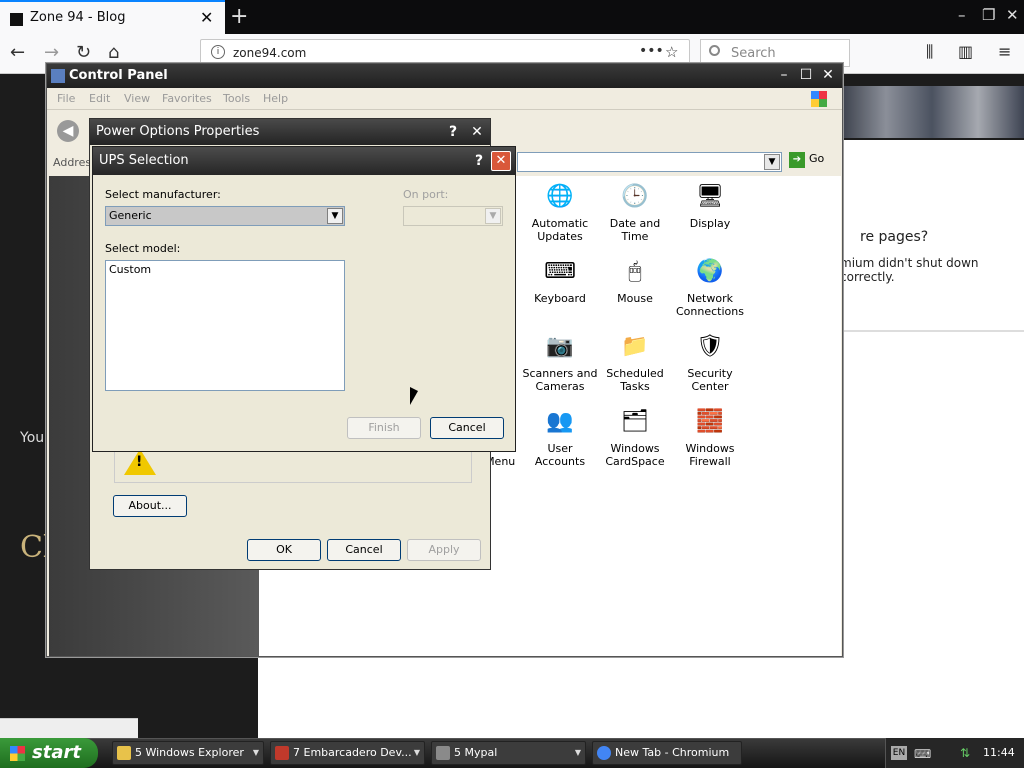  I want to click on windows-logo-icon, so click(819, 99).